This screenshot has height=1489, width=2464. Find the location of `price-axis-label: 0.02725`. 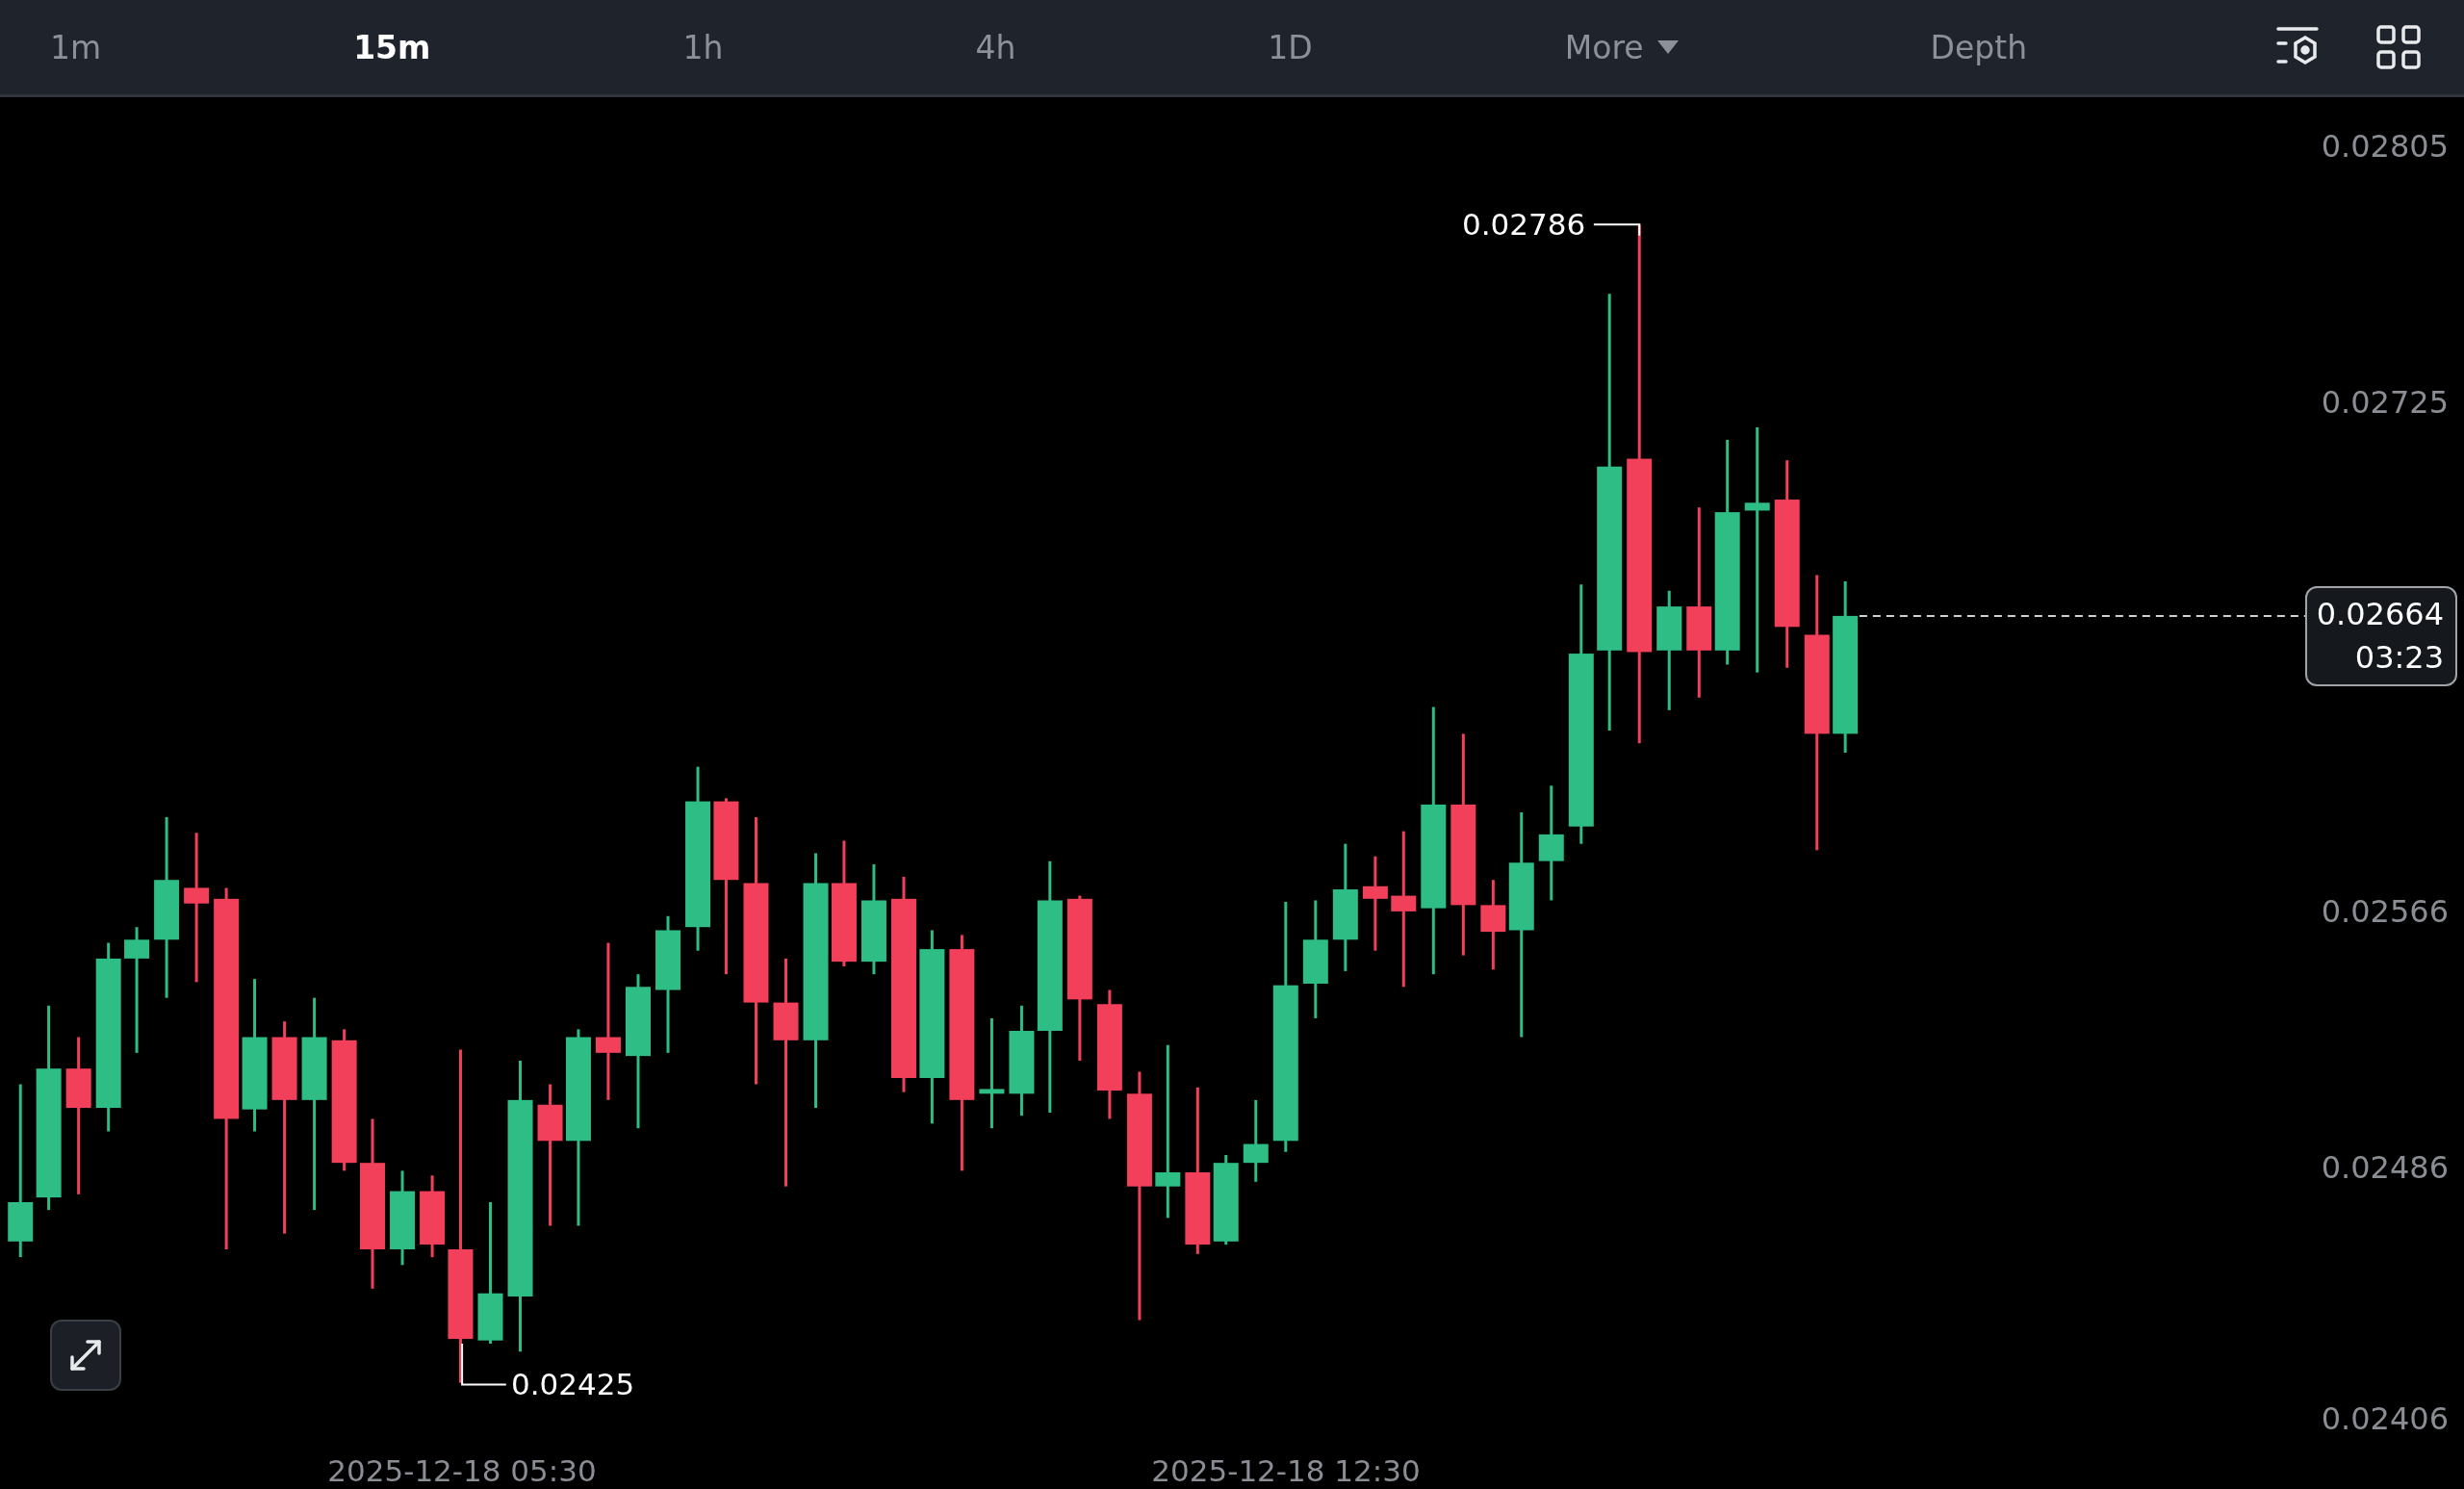

price-axis-label: 0.02725 is located at coordinates (2385, 402).